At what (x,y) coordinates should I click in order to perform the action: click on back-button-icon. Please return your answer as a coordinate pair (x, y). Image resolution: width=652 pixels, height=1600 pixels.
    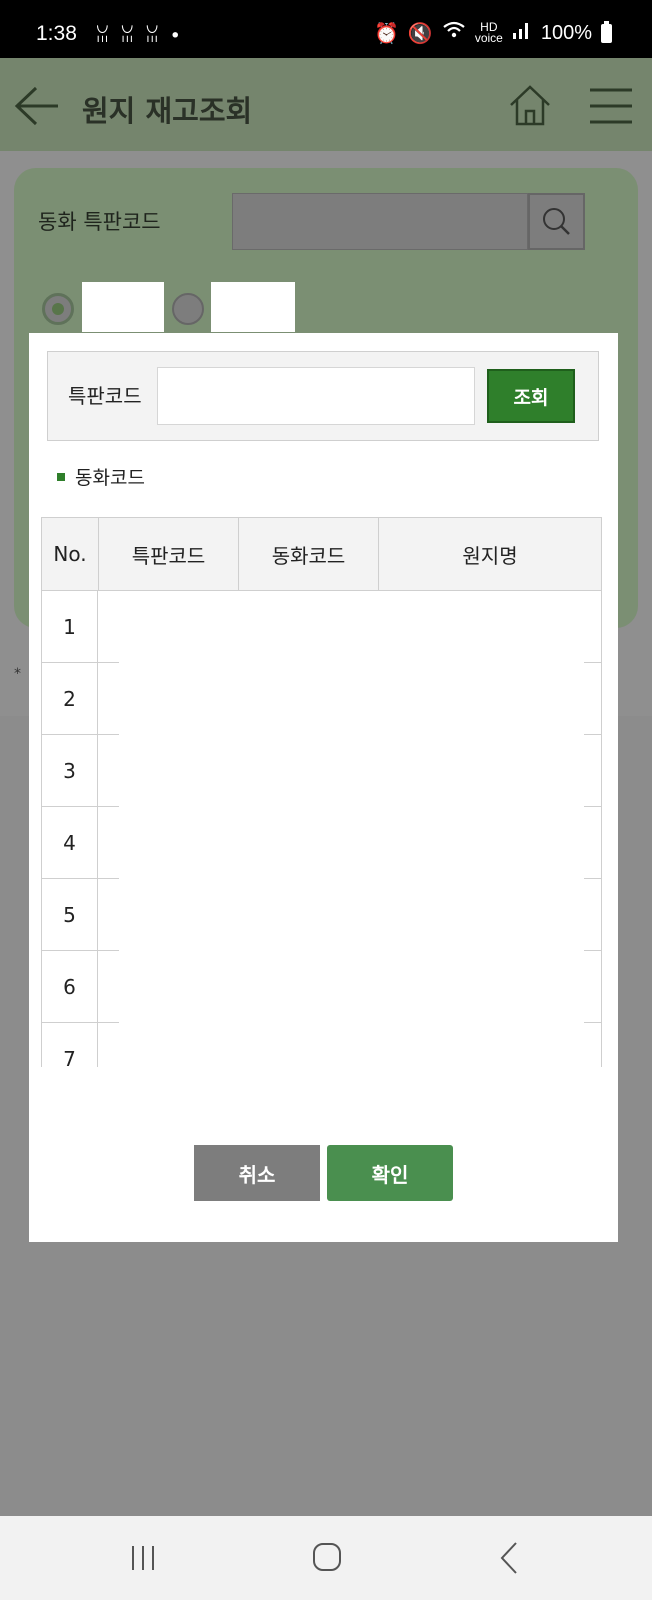
    Looking at the image, I should click on (509, 1558).